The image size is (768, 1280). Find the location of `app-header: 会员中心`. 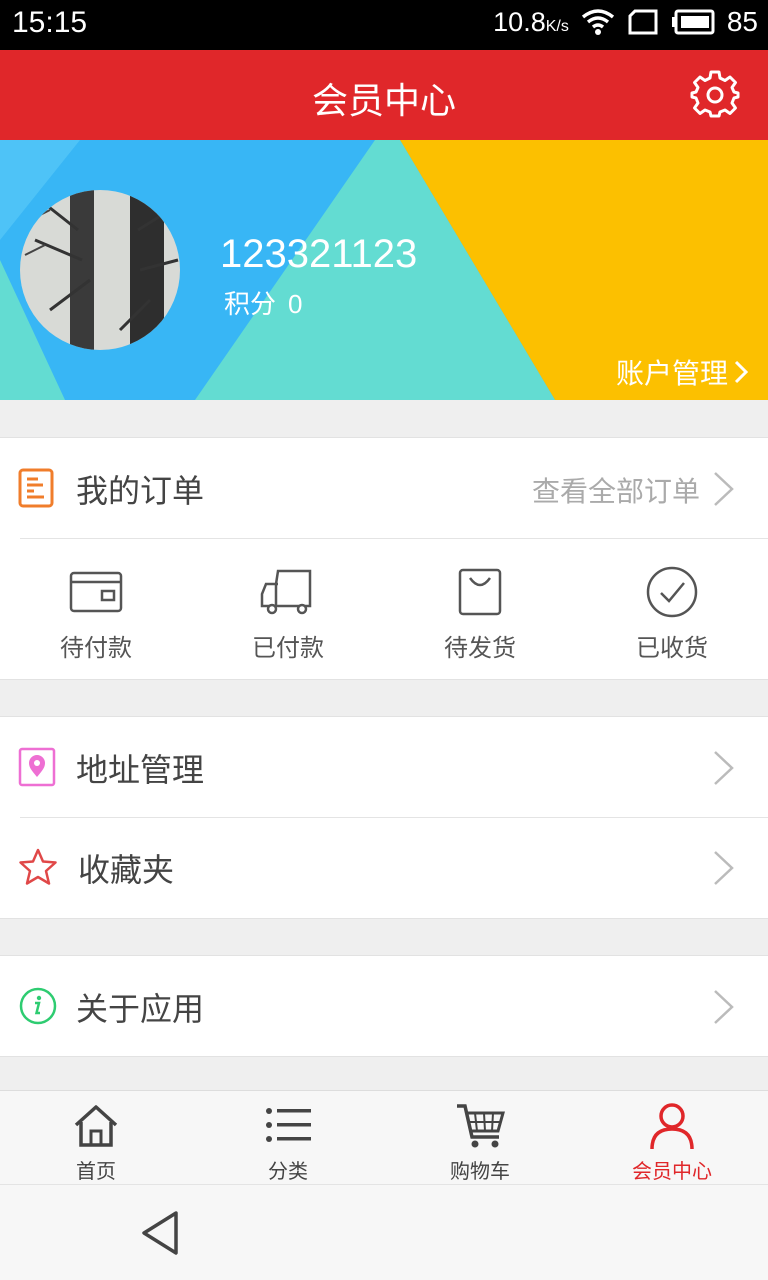

app-header: 会员中心 is located at coordinates (384, 95).